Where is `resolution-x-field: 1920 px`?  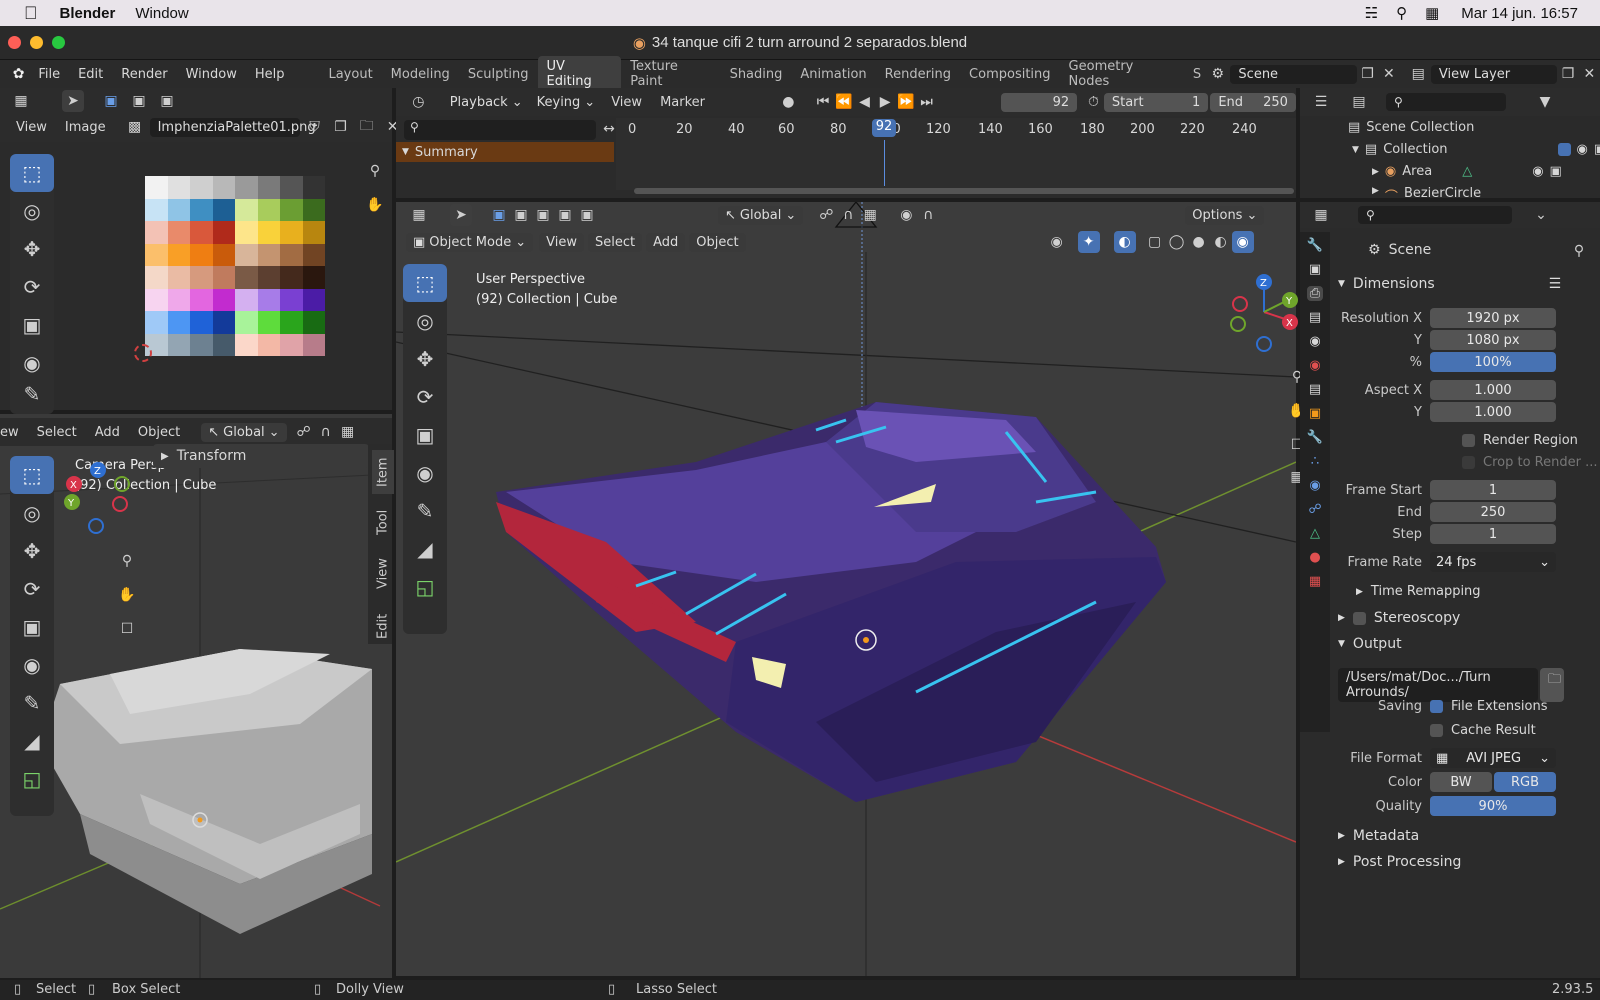
resolution-x-field: 1920 px is located at coordinates (1493, 318).